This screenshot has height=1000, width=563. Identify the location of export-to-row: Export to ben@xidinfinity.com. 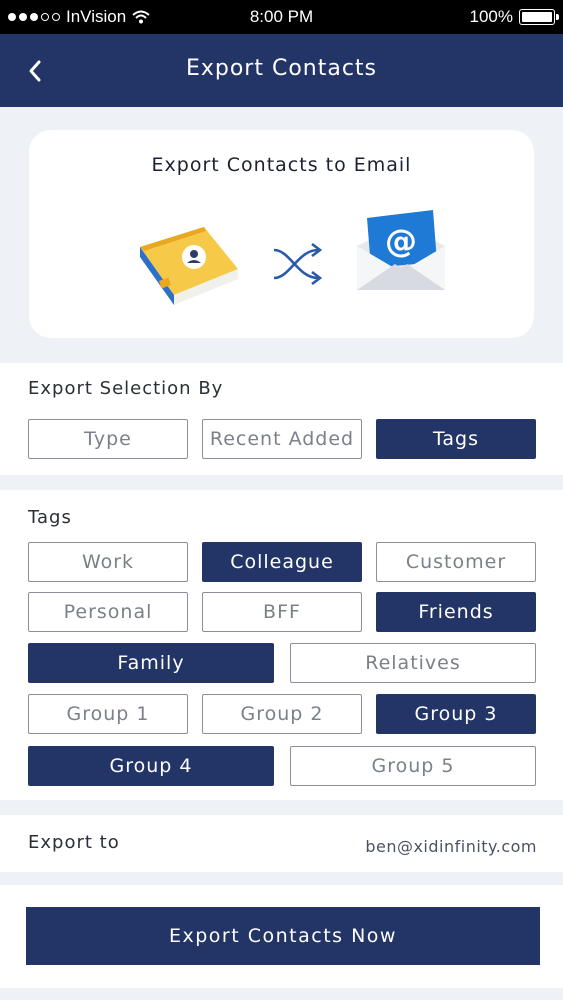
(281, 843).